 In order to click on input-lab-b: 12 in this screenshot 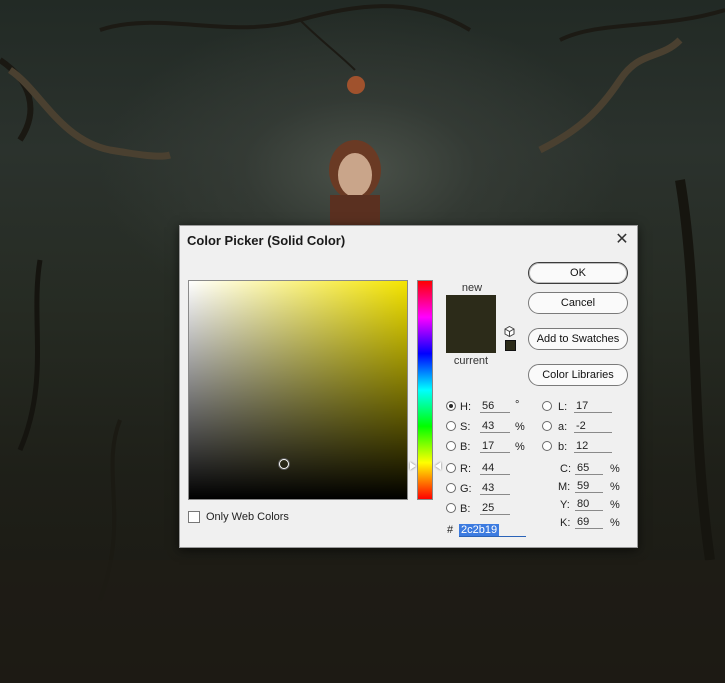, I will do `click(593, 446)`.